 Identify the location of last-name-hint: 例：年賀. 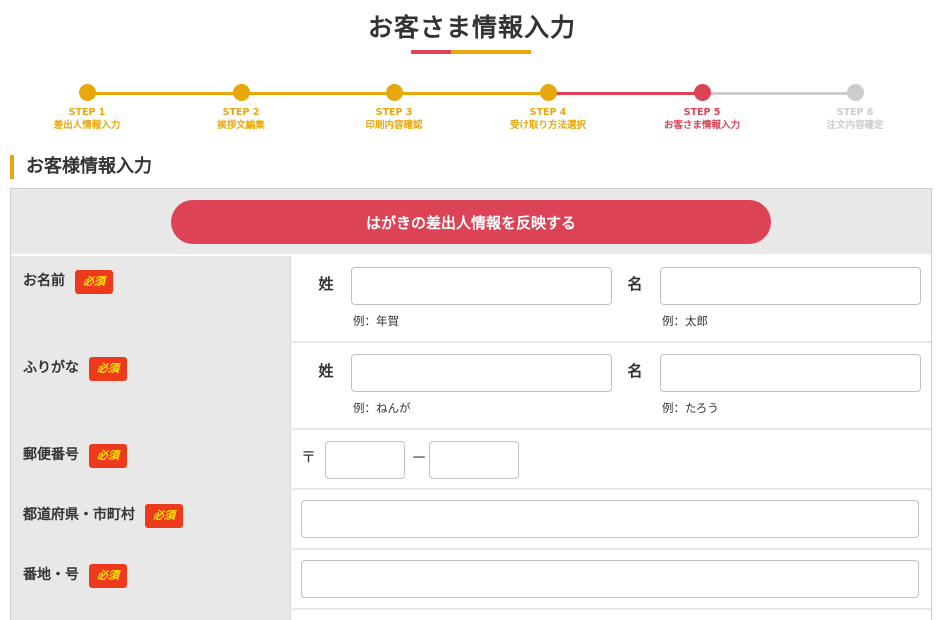
(376, 321).